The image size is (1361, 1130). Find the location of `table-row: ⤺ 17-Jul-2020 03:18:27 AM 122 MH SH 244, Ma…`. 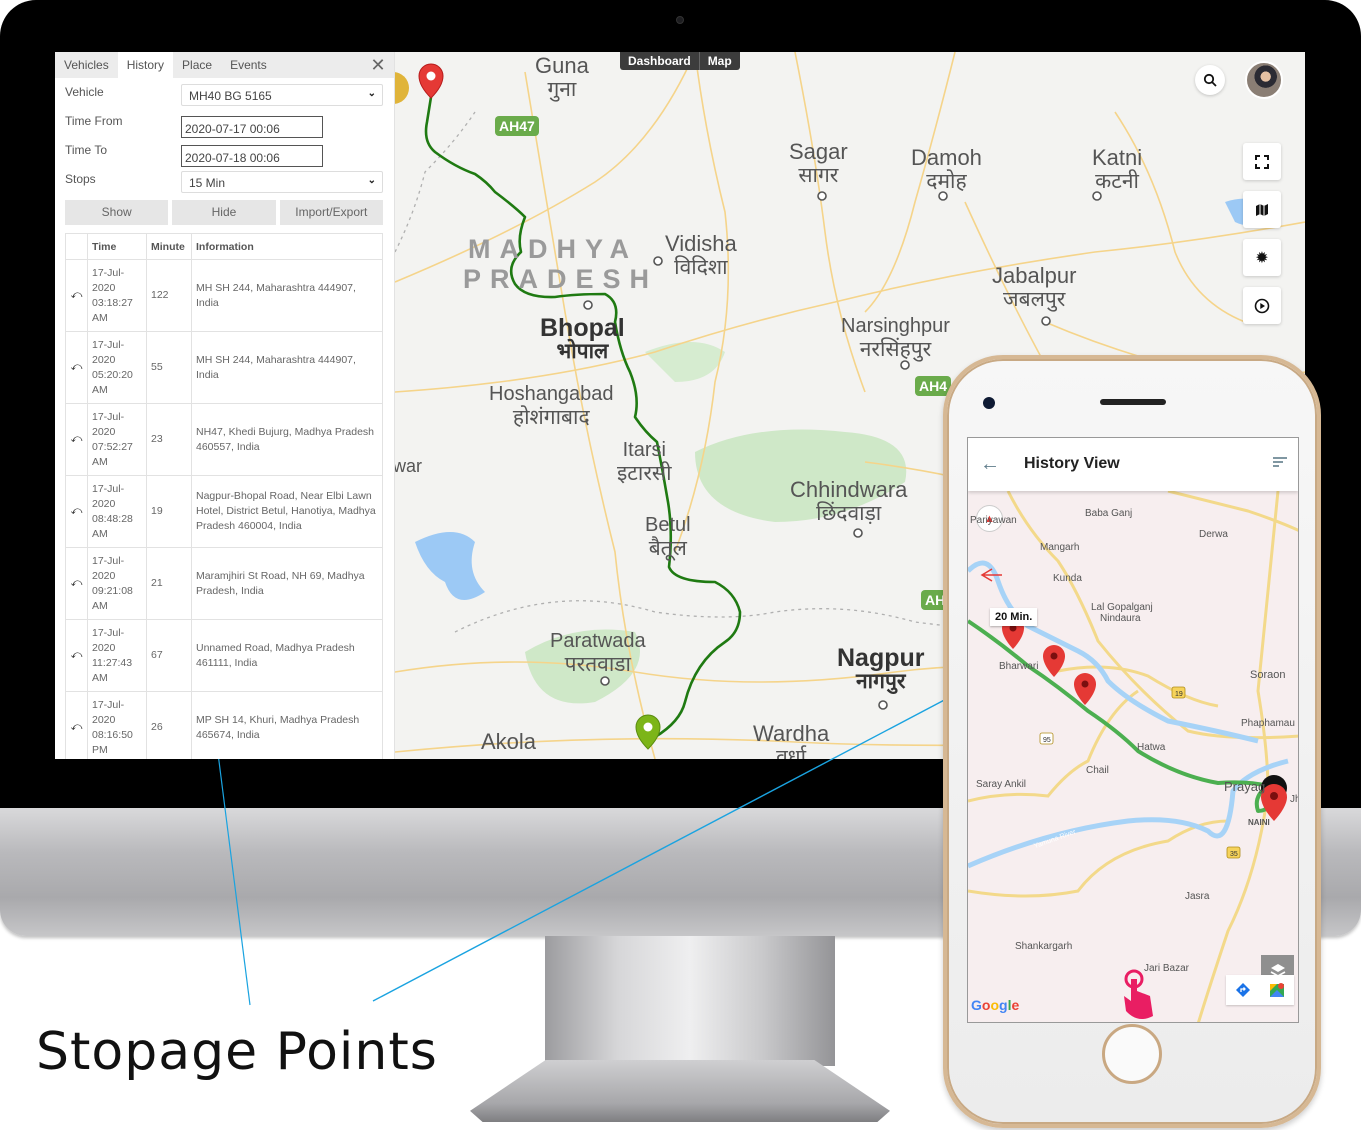

table-row: ⤺ 17-Jul-2020 03:18:27 AM 122 MH SH 244, Ma… is located at coordinates (224, 295).